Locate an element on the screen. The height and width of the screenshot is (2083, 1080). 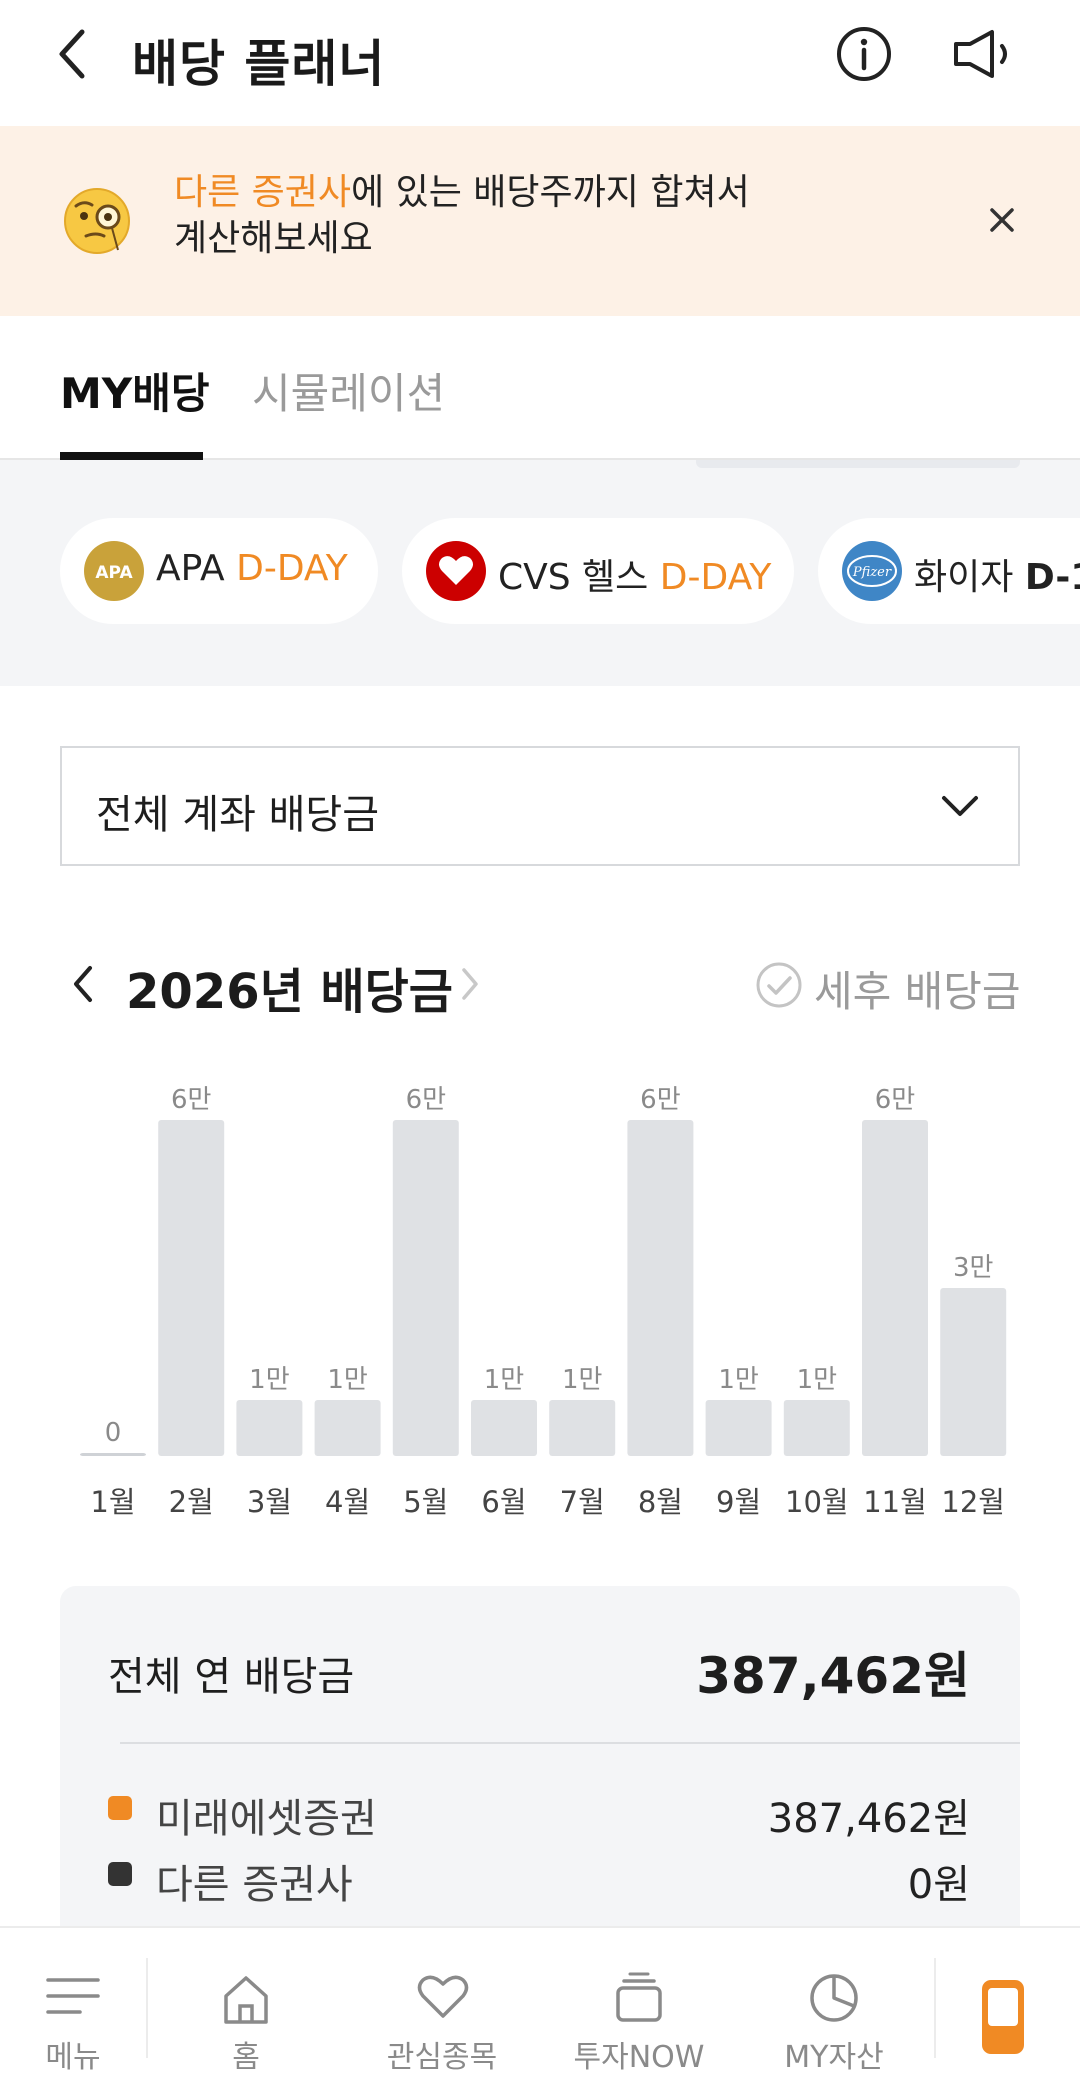
info-button is located at coordinates (864, 54).